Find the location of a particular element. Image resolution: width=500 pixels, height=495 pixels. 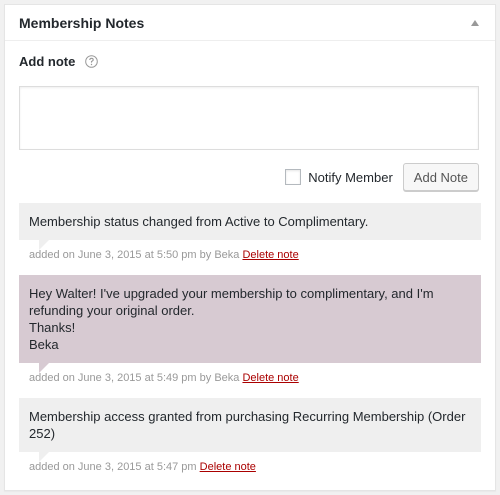

notify-member-label: Notify Member is located at coordinates (350, 177).